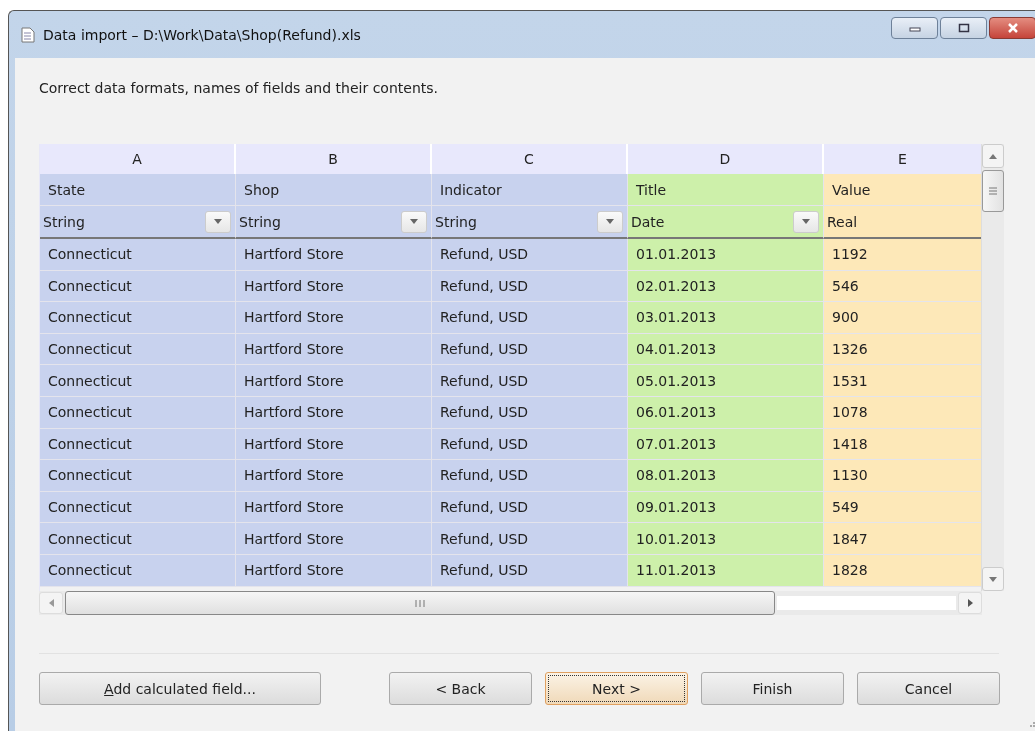 Image resolution: width=1035 pixels, height=731 pixels. Describe the element at coordinates (903, 507) in the screenshot. I see `table-cell: 549` at that location.